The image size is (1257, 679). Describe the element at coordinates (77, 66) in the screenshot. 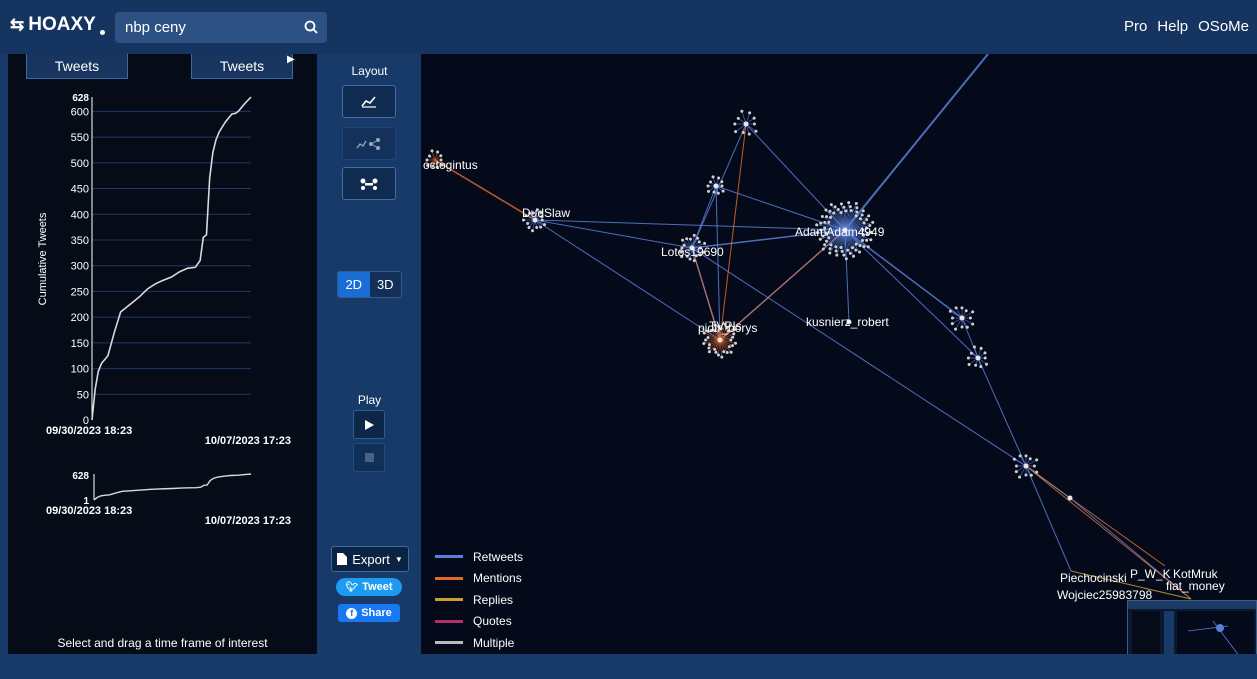

I see `tweets-left-button: Tweets` at that location.